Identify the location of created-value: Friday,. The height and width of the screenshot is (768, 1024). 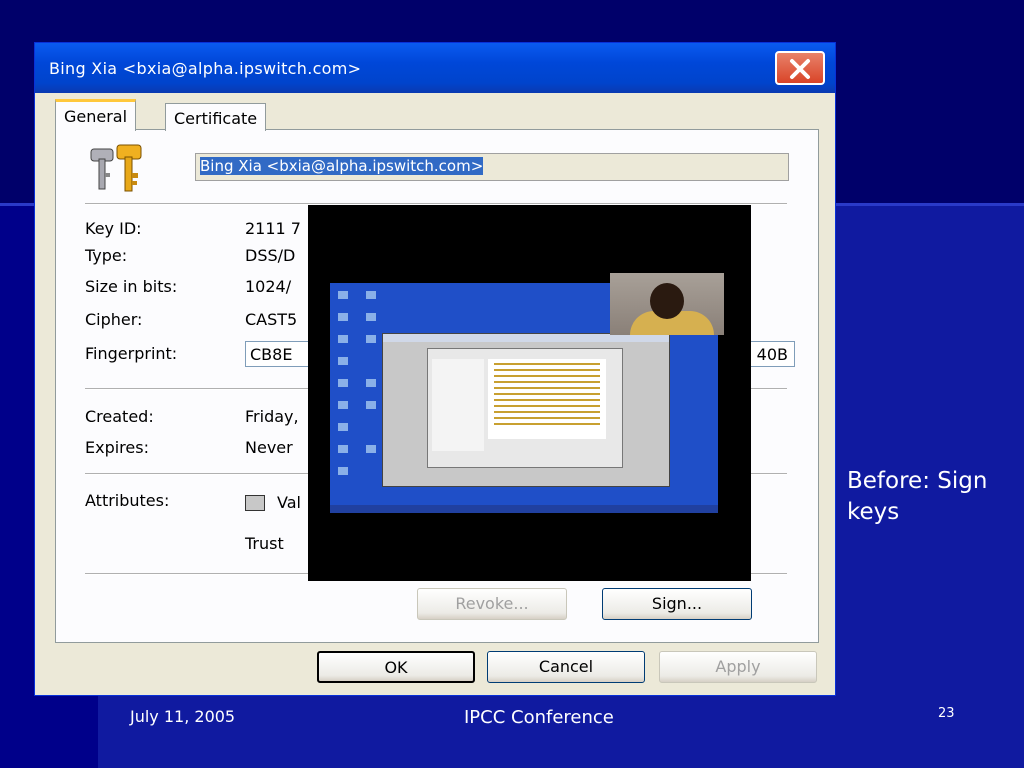
(272, 416).